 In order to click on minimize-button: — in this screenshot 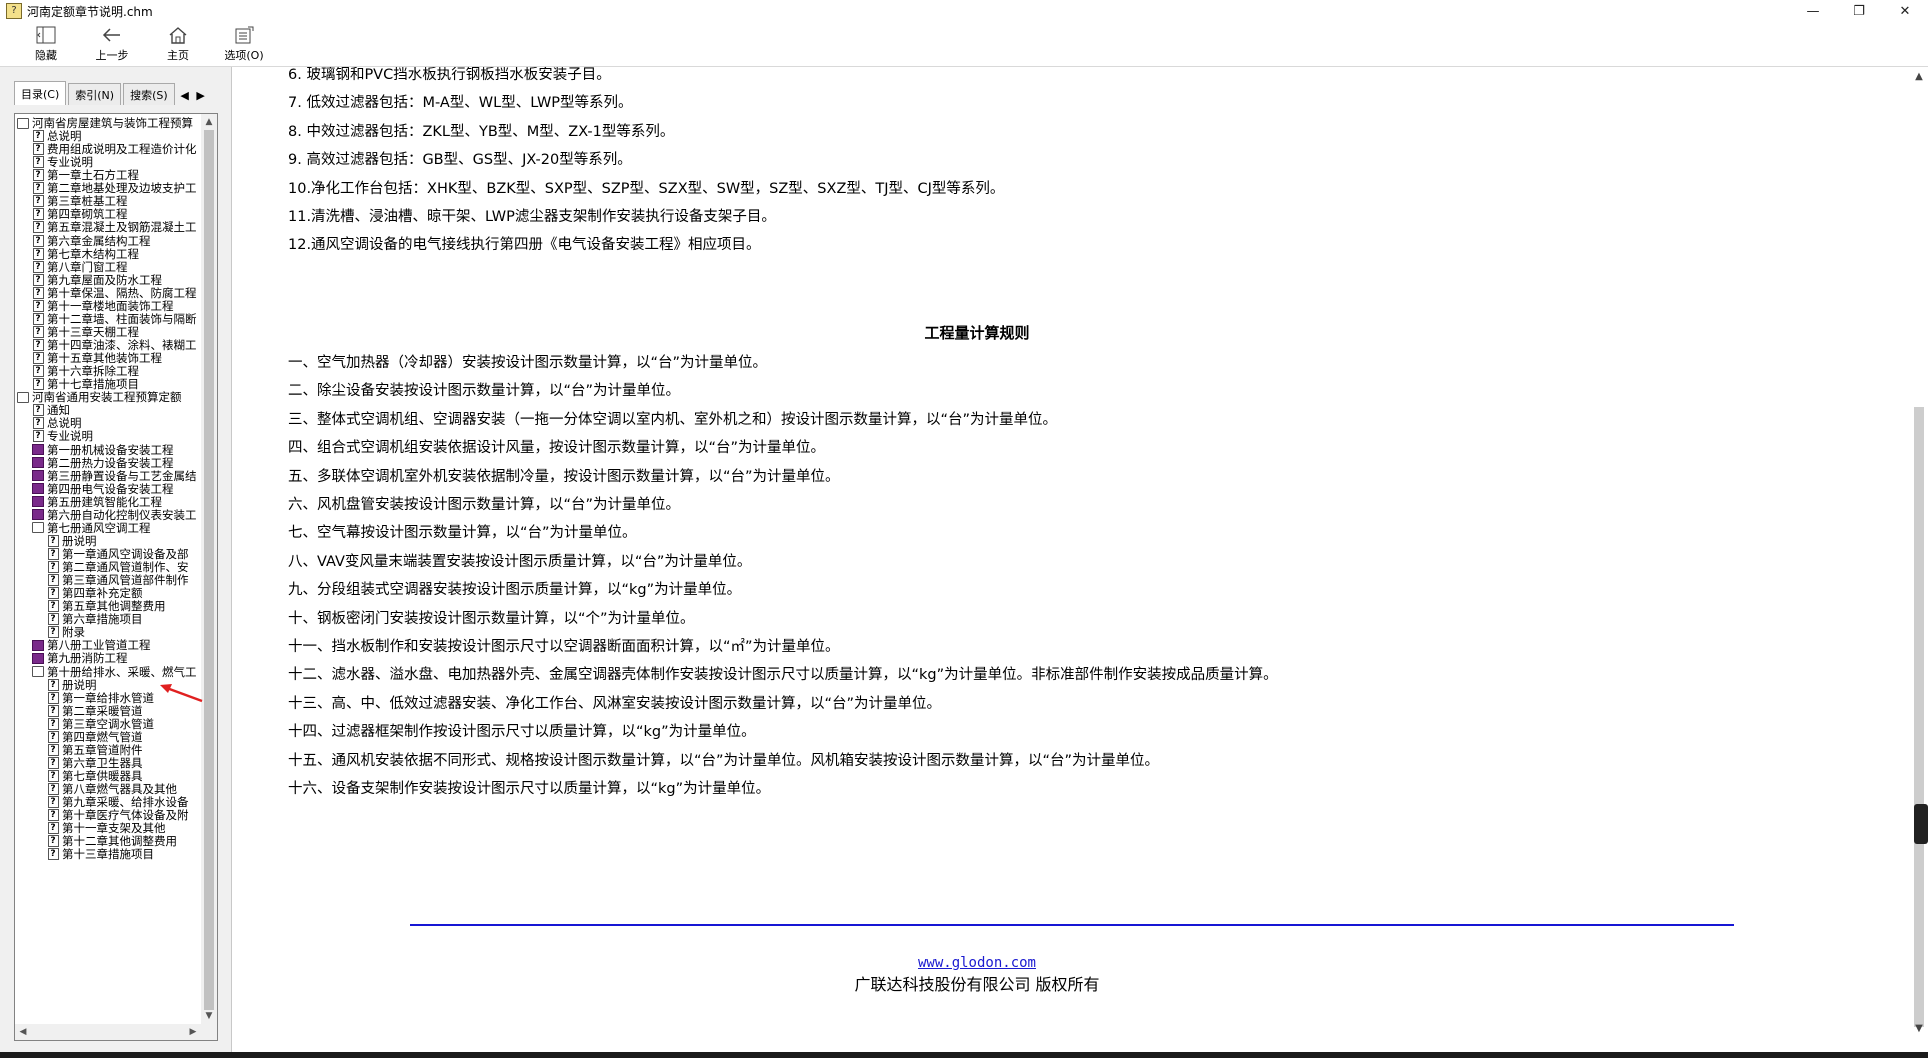, I will do `click(1813, 11)`.